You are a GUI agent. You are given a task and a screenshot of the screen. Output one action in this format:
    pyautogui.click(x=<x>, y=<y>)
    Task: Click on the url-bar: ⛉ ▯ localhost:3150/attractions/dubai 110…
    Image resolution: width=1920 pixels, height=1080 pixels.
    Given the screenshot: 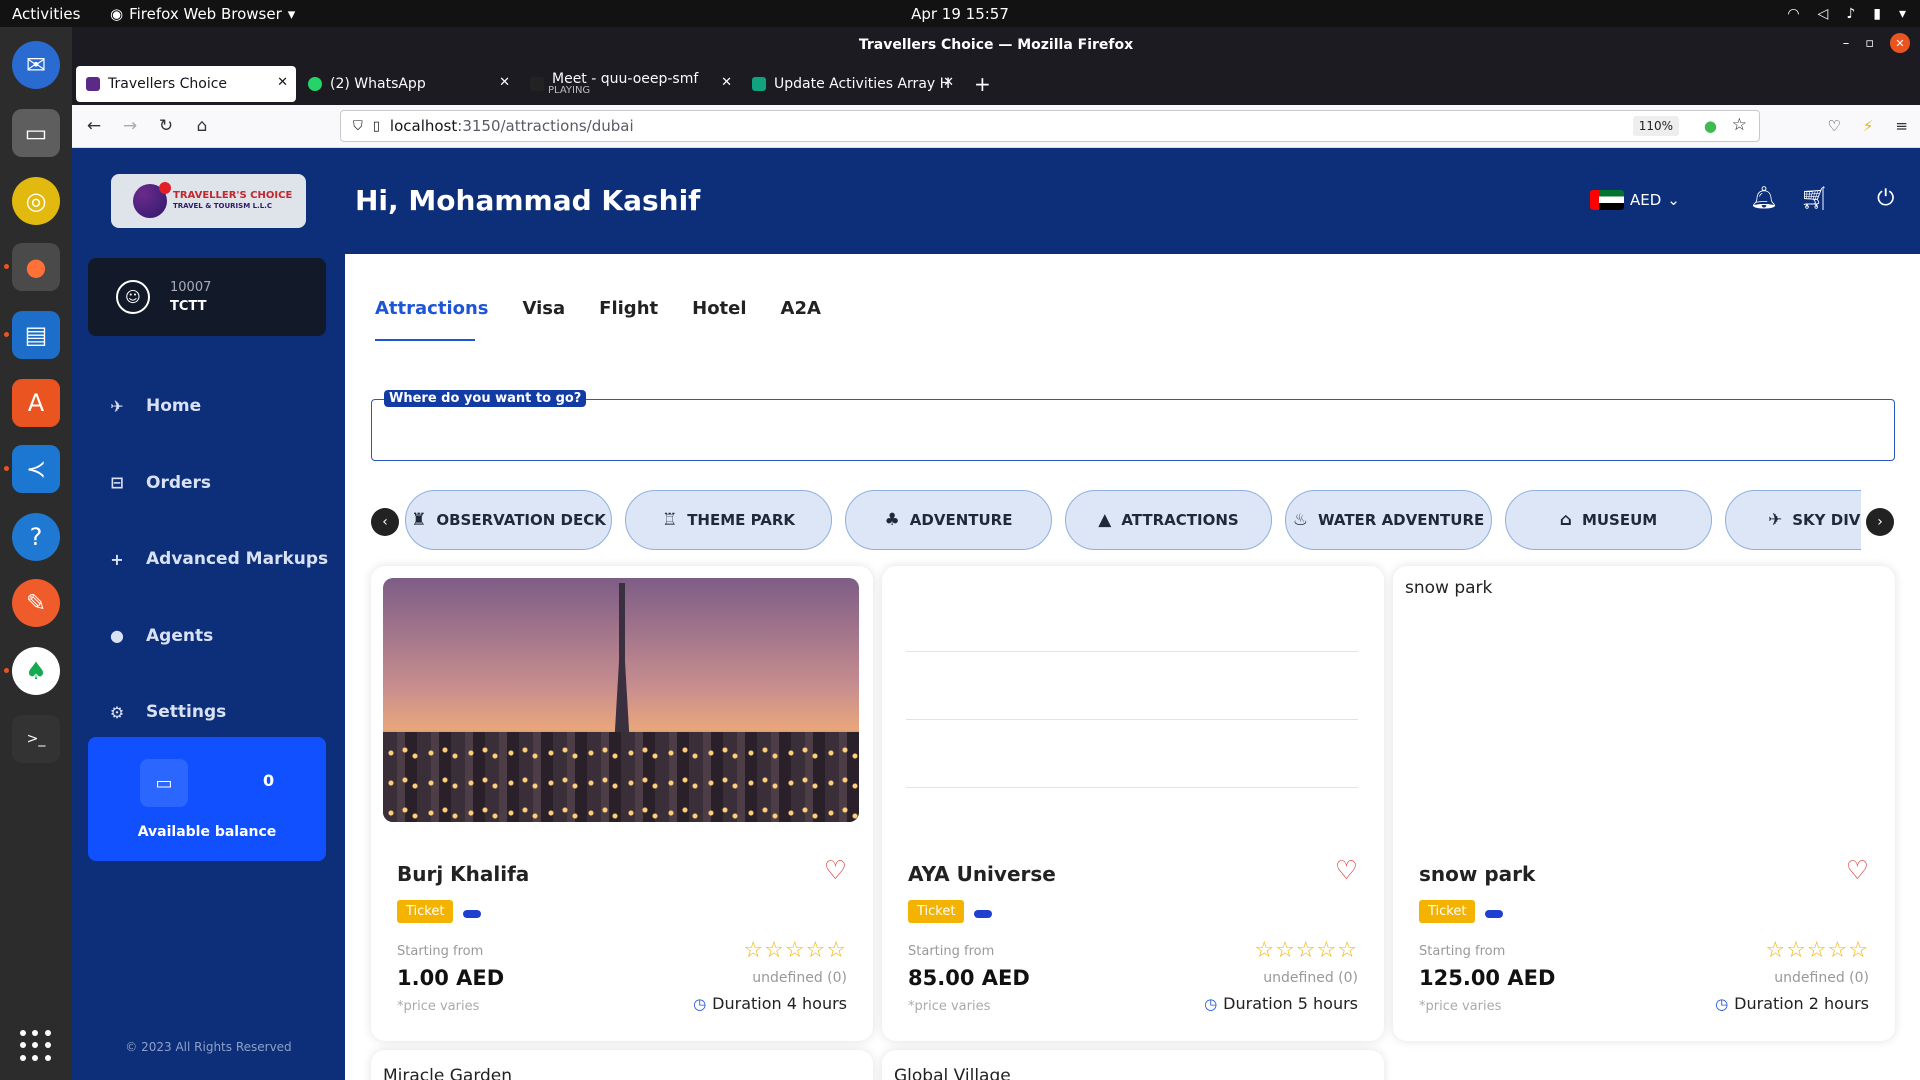 What is the action you would take?
    pyautogui.click(x=1050, y=126)
    